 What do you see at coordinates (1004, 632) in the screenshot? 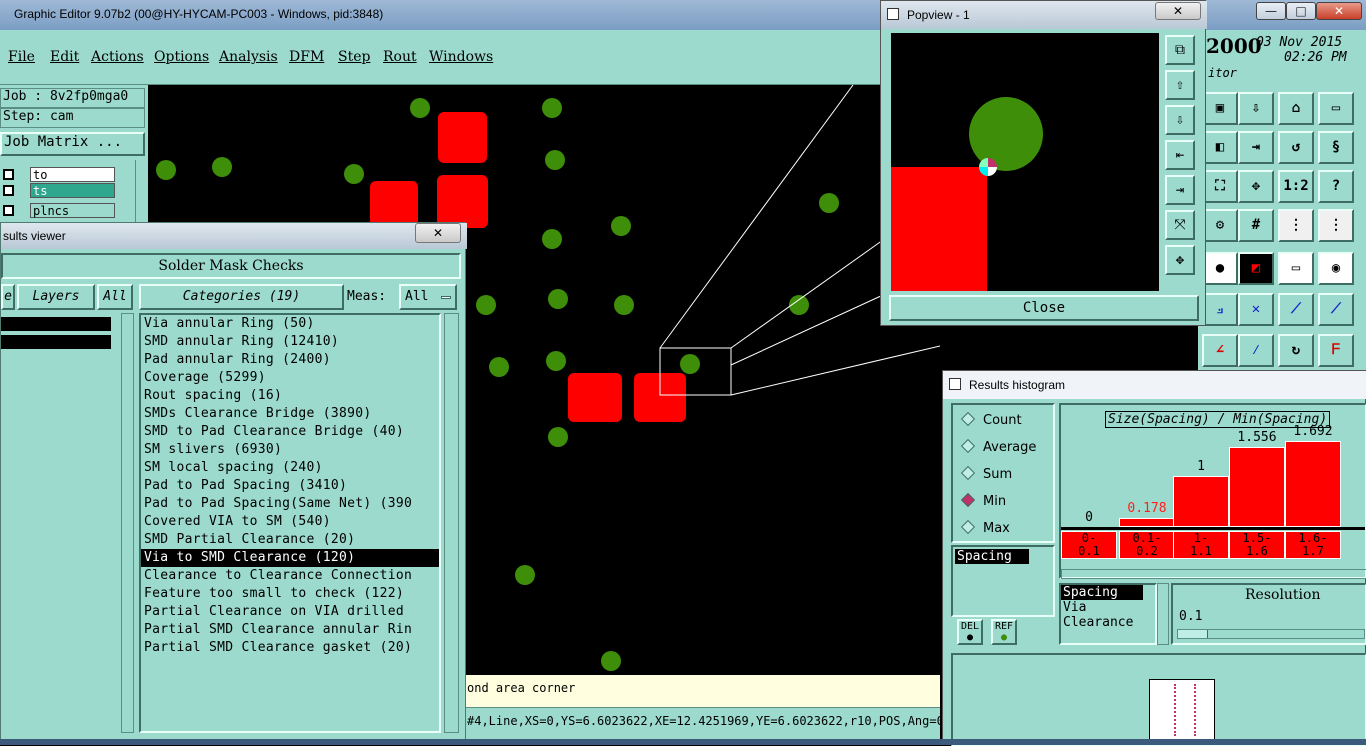
I see `ref-button: REF ●` at bounding box center [1004, 632].